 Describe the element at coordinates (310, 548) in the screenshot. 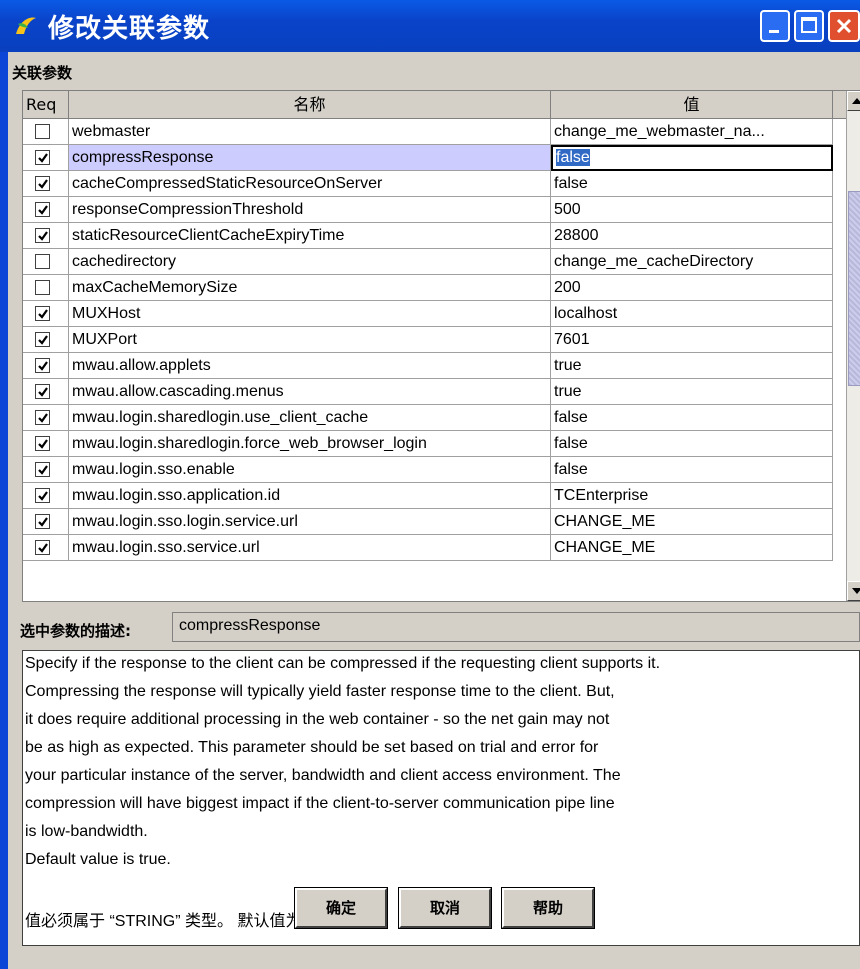

I see `parameter-name-cell: mwau.login.sso.service.url` at that location.